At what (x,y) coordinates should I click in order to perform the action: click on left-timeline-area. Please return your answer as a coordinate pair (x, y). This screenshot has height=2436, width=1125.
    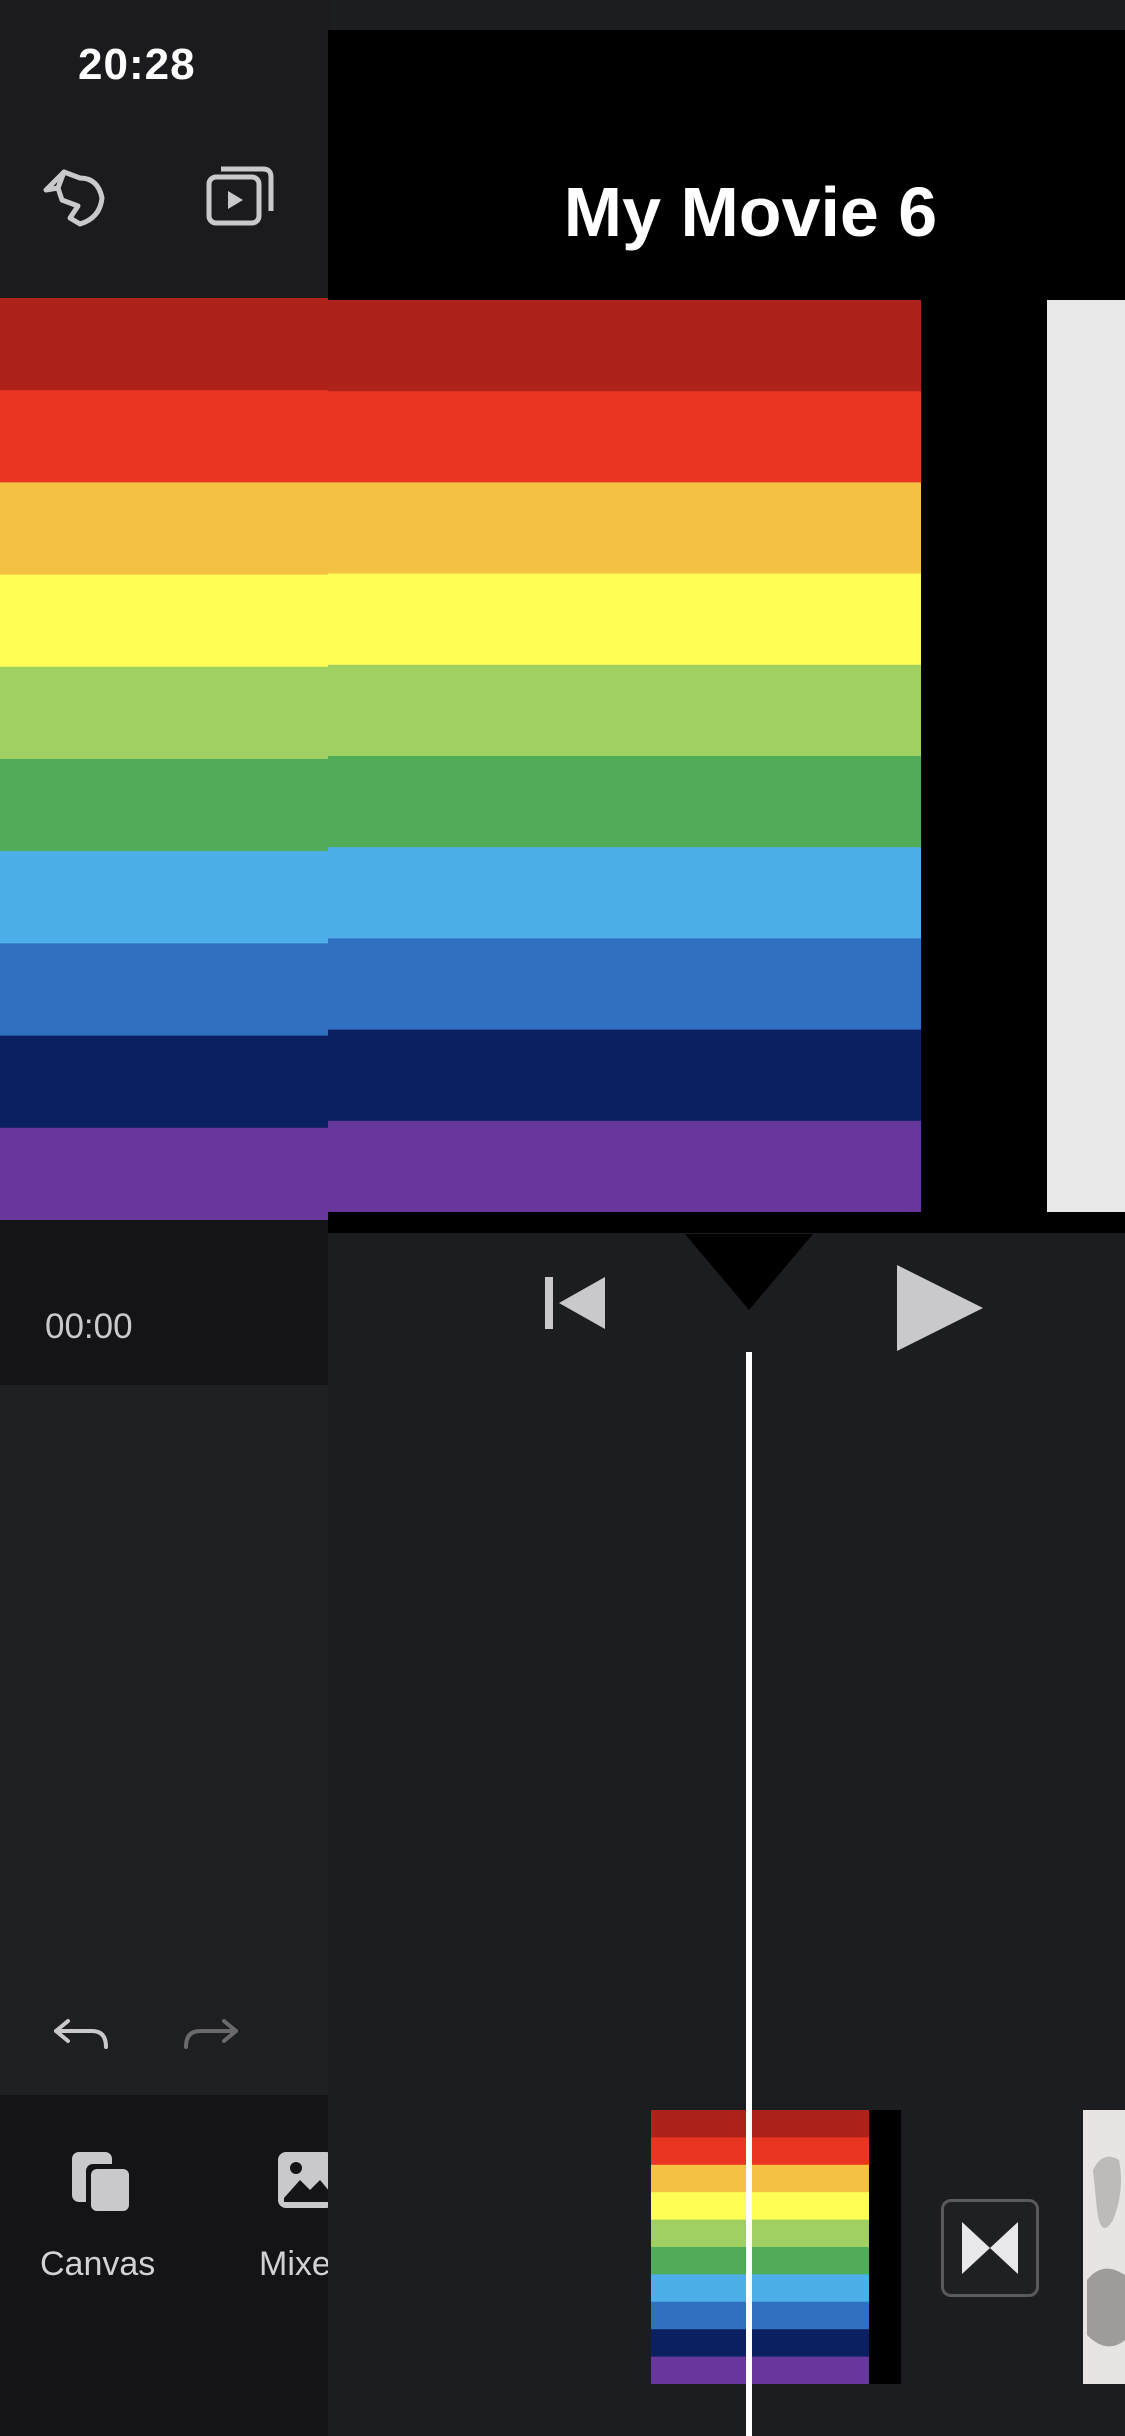
    Looking at the image, I should click on (165, 1740).